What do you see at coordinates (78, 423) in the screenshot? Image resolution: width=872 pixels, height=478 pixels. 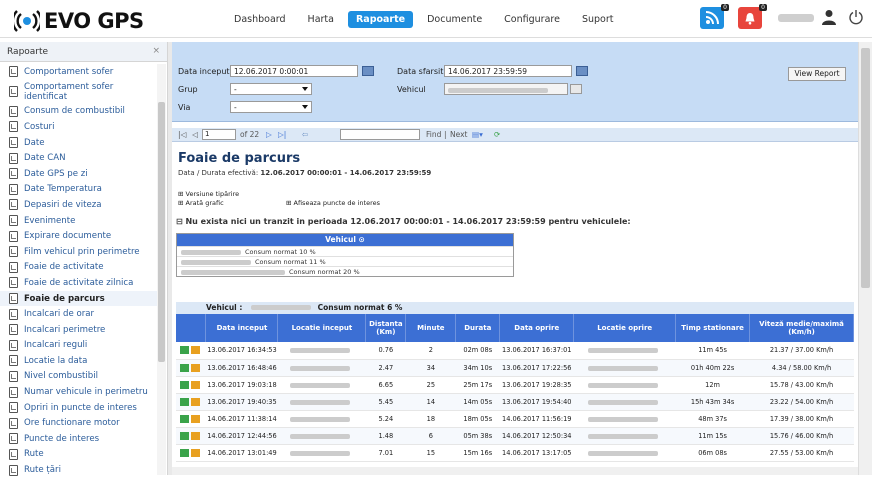 I see `sidebar-item: Ore functionare motor` at bounding box center [78, 423].